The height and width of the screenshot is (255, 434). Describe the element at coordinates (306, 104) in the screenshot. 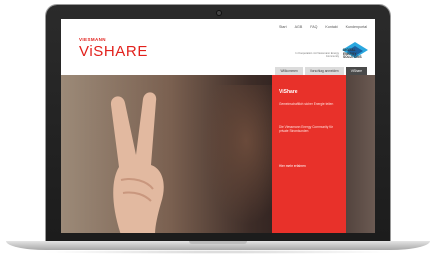

I see `panel-subtitle: Gemeinschaftlich sicher Energie teilen` at that location.